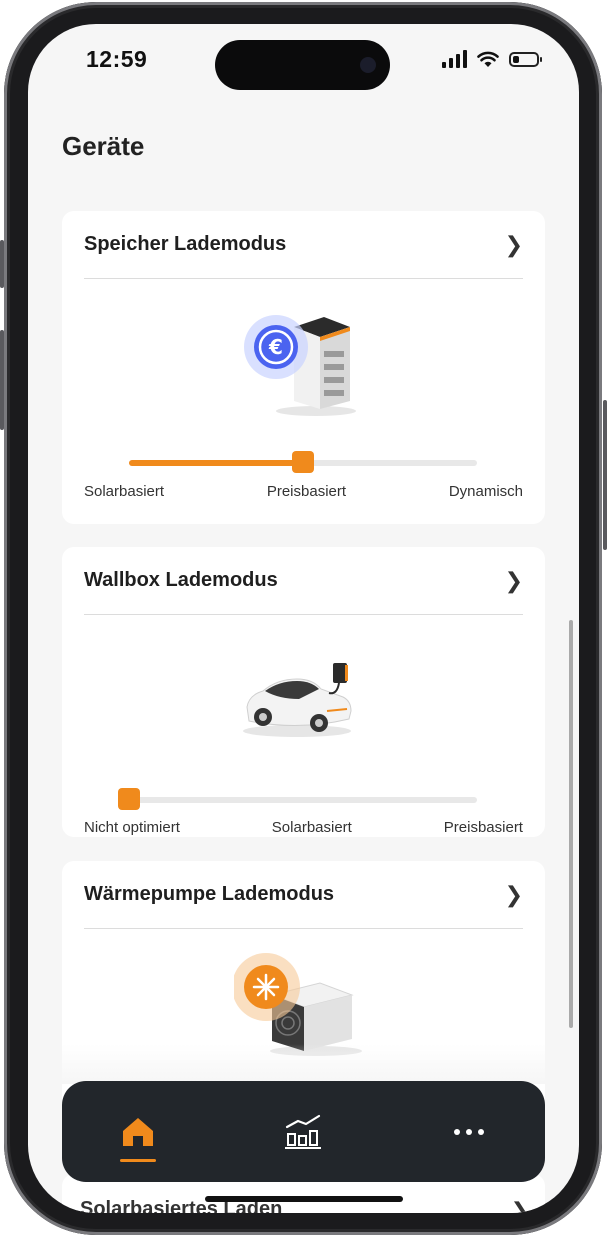  What do you see at coordinates (185, 244) in the screenshot?
I see `card-title: Speicher Lademodus` at bounding box center [185, 244].